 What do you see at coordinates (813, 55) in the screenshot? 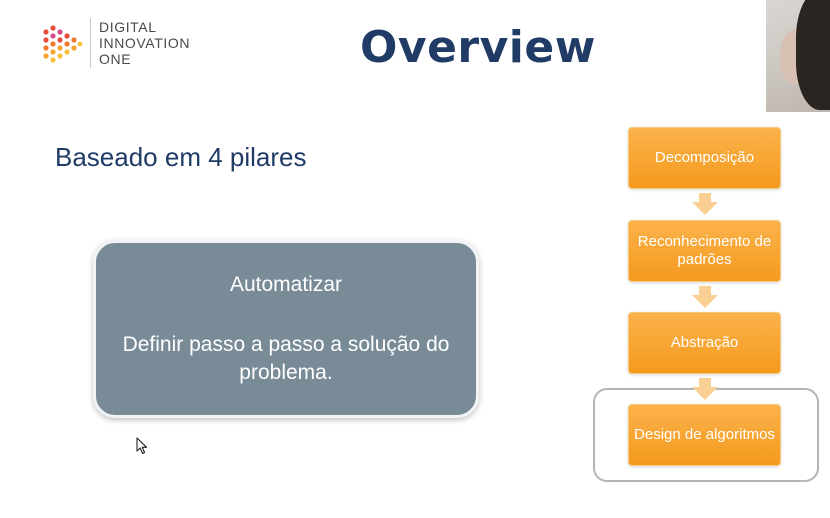
I see `webcam-hair` at bounding box center [813, 55].